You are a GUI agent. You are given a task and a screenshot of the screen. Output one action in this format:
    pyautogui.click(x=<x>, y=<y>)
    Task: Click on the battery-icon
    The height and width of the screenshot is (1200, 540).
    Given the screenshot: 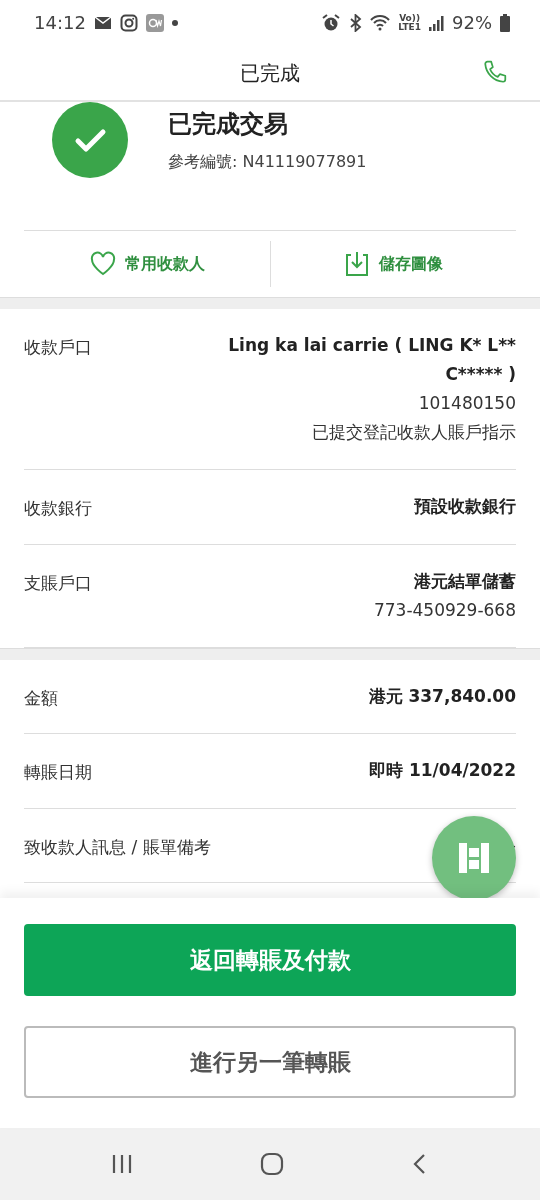 What is the action you would take?
    pyautogui.click(x=505, y=22)
    